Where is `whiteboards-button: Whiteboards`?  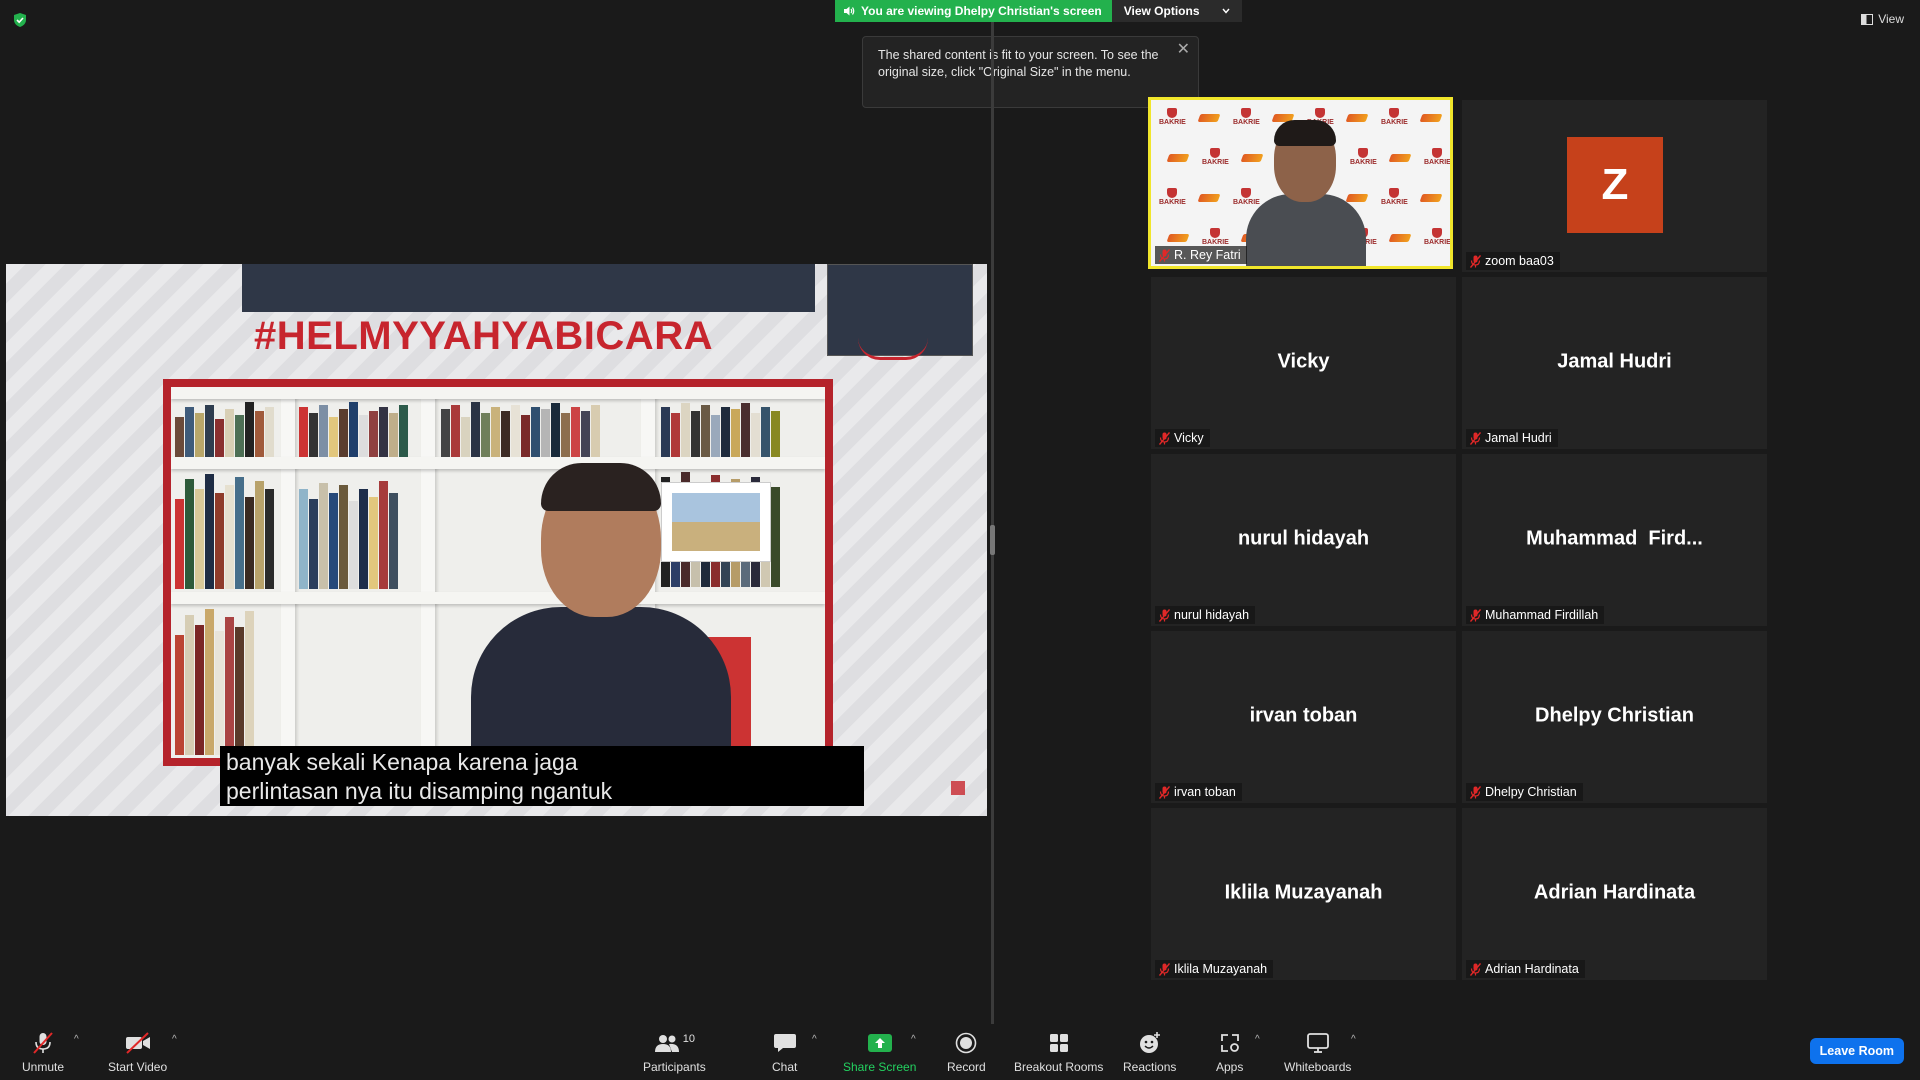
whiteboards-button: Whiteboards is located at coordinates (1317, 1052).